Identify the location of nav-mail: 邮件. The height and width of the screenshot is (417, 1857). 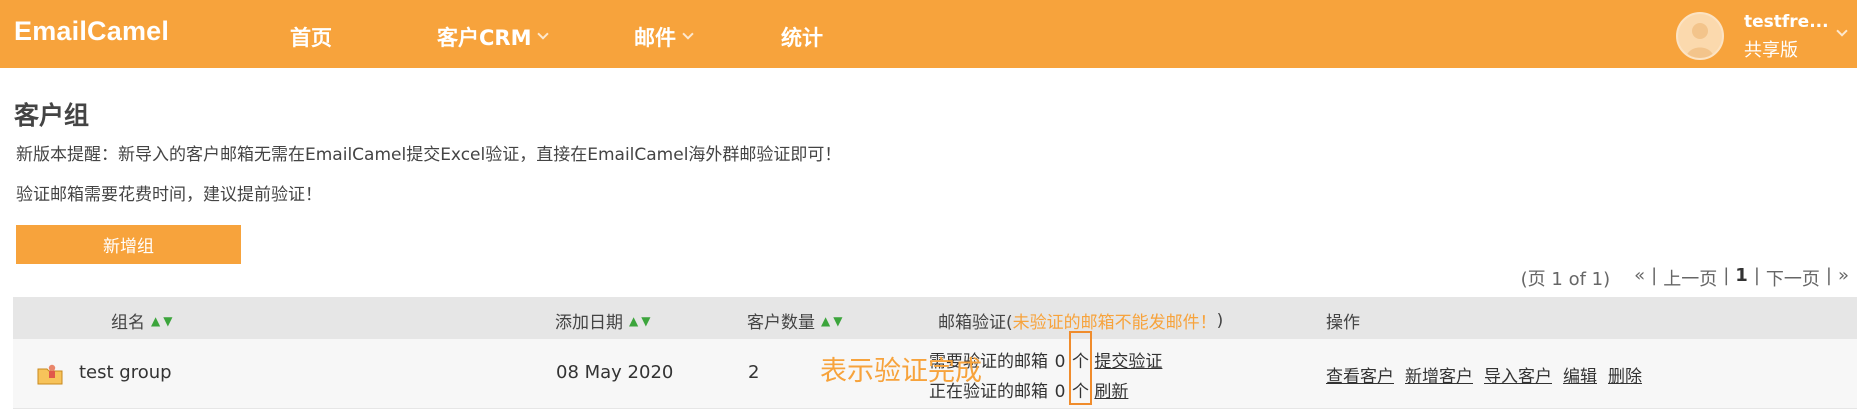
(664, 37).